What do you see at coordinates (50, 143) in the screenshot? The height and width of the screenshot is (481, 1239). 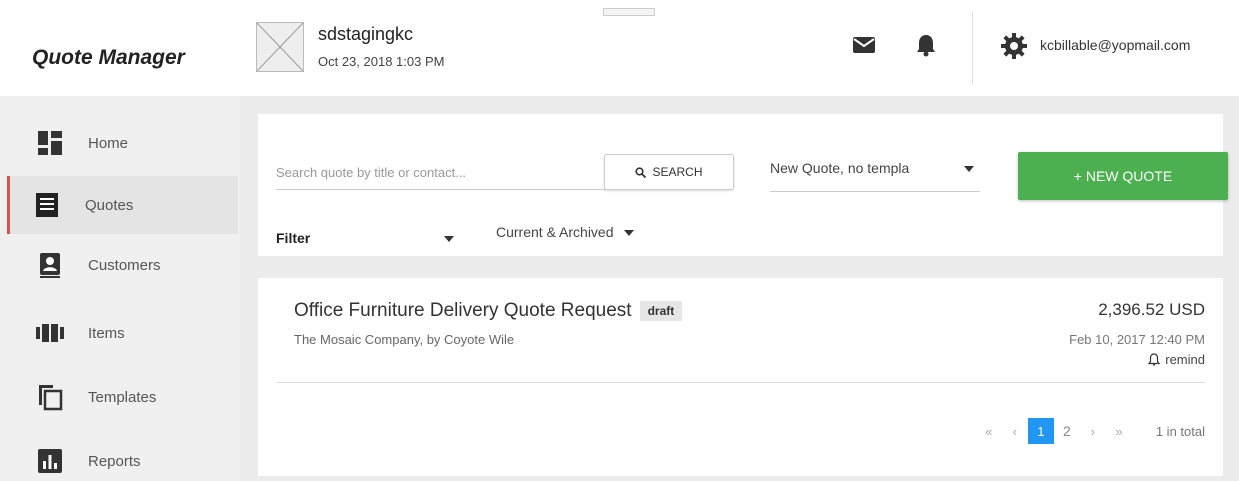 I see `home-grid-icon` at bounding box center [50, 143].